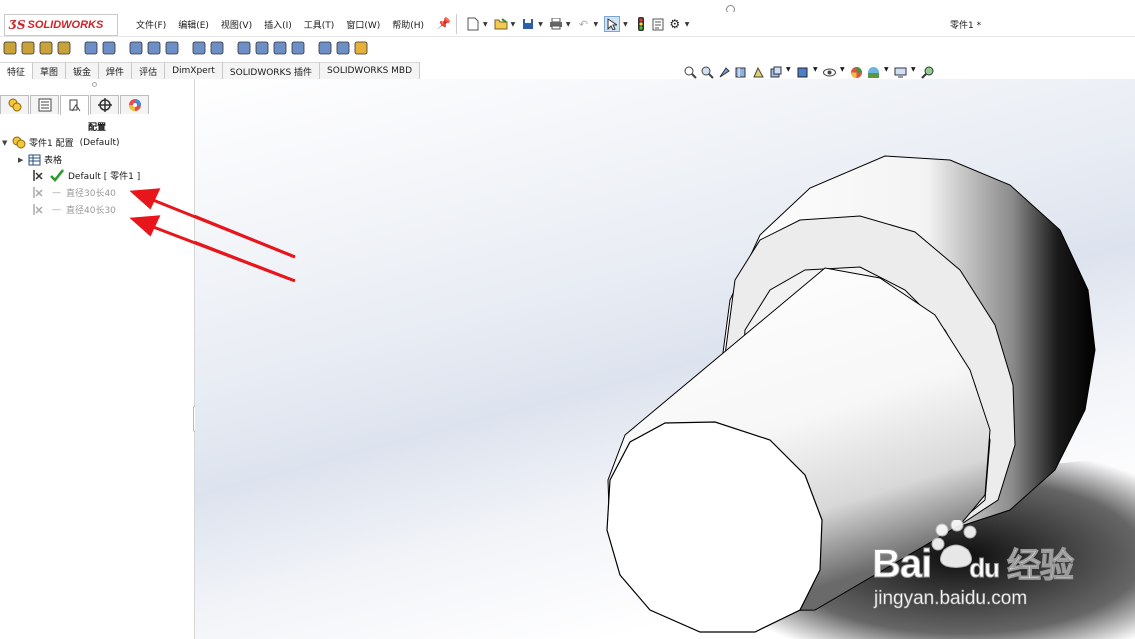 This screenshot has width=1135, height=639. What do you see at coordinates (584, 24) in the screenshot?
I see `undo-icon: ↶` at bounding box center [584, 24].